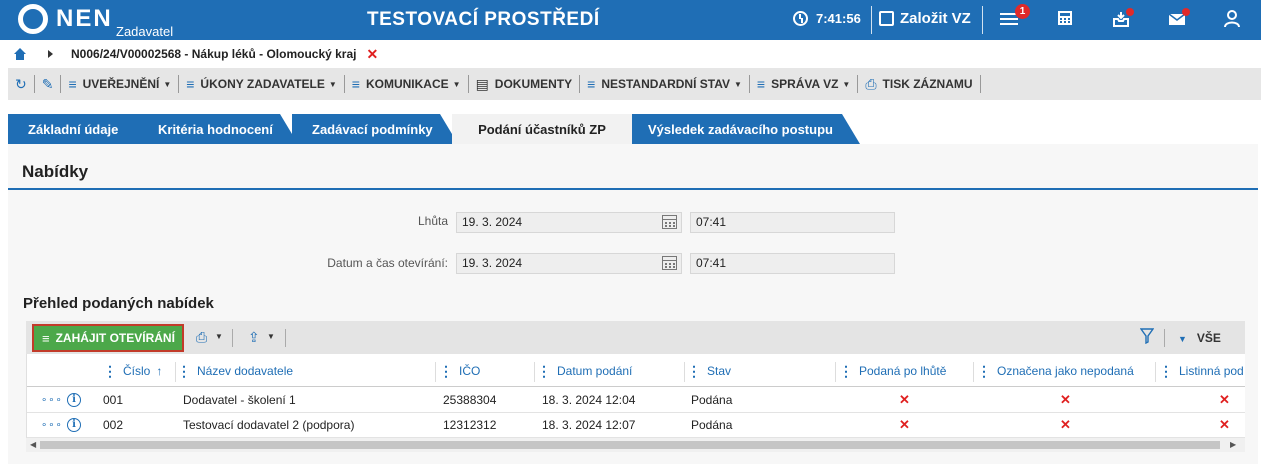 This screenshot has height=475, width=1261. I want to click on deadline-label: Lhůta, so click(432, 221).